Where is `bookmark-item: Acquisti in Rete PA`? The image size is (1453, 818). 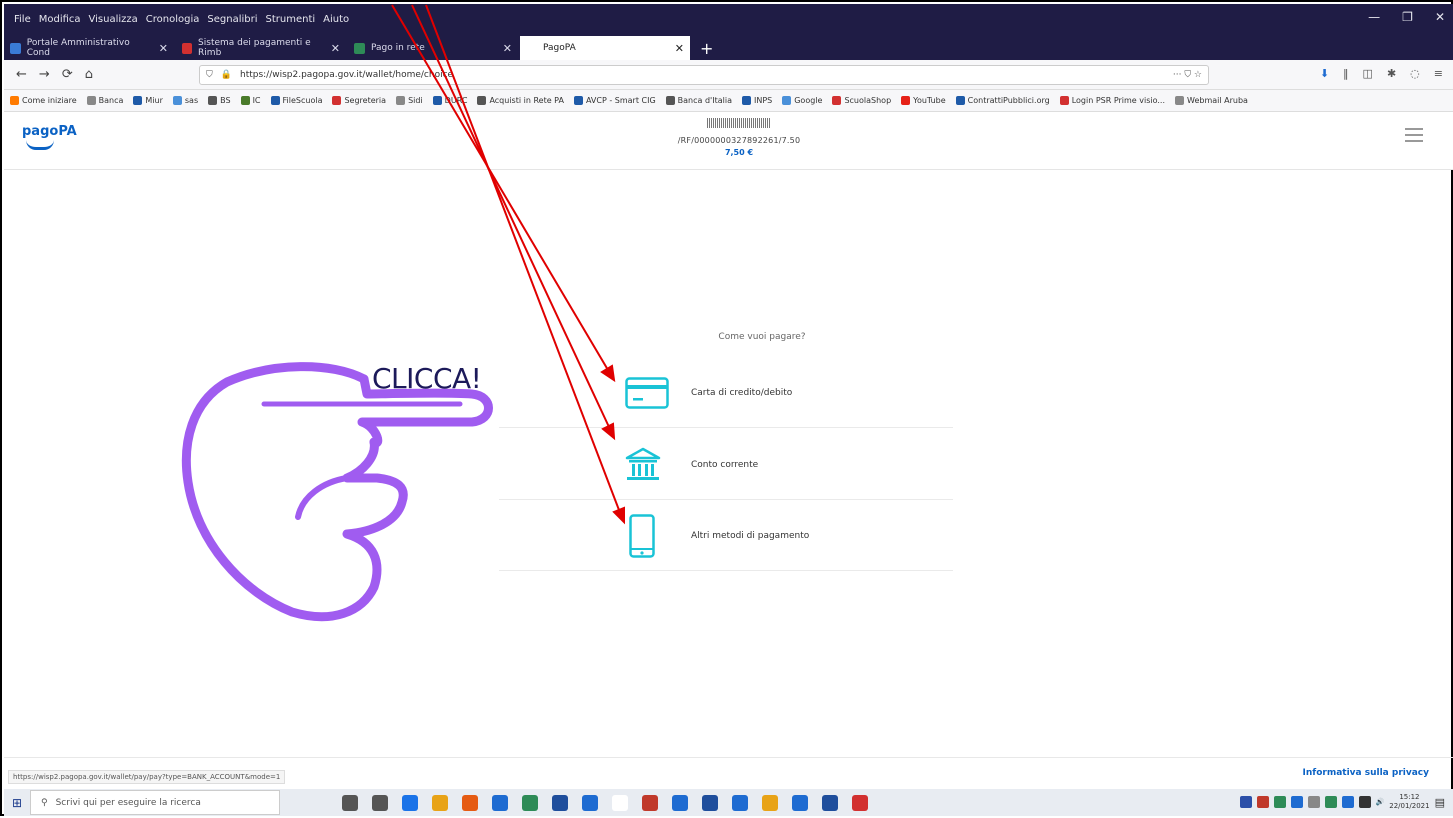 bookmark-item: Acquisti in Rete PA is located at coordinates (520, 100).